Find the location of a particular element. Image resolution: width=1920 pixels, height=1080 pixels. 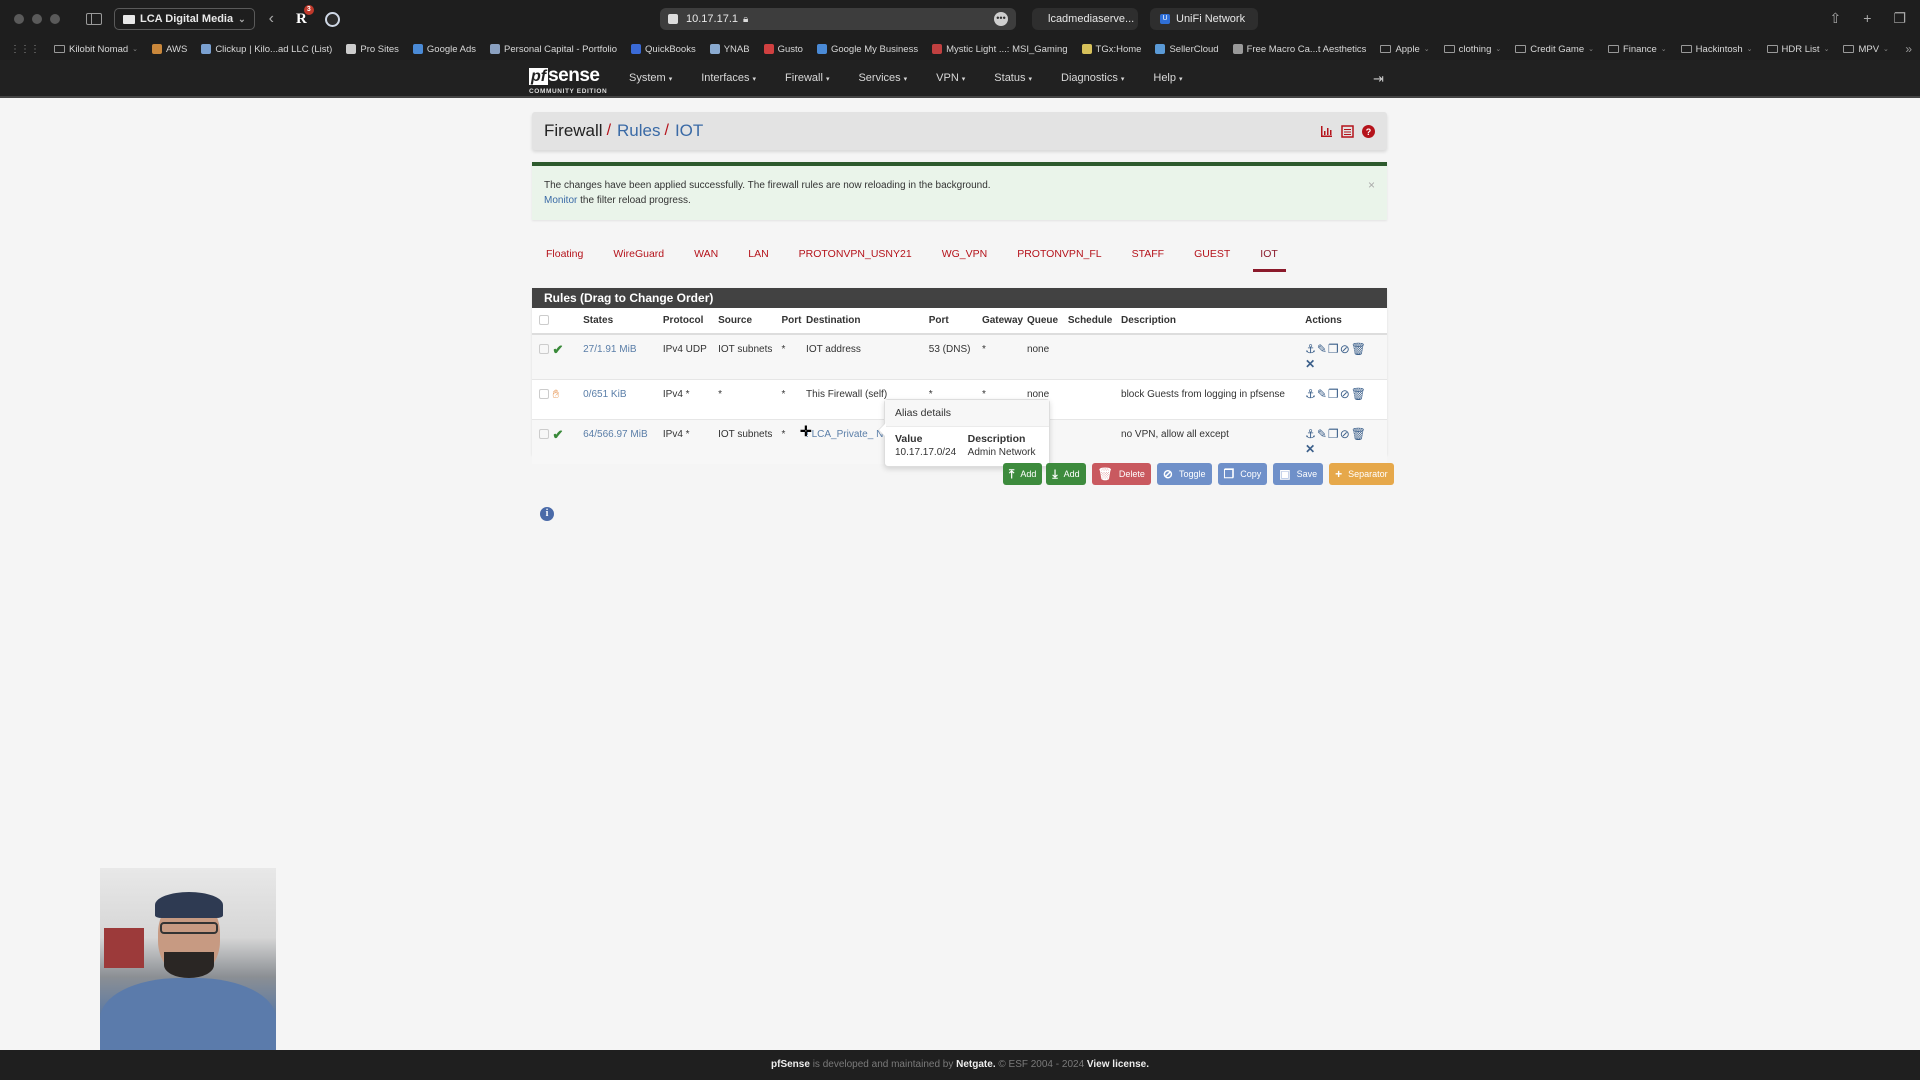

apps-grid-icon: ⋮⋮⋮ is located at coordinates (25, 49).